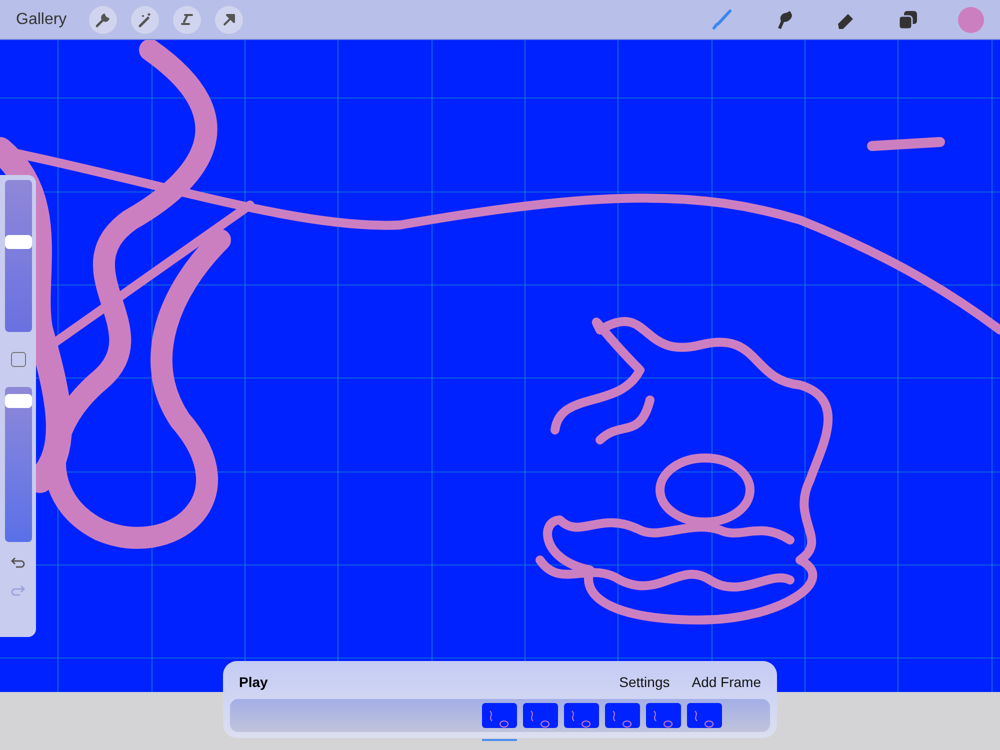 This screenshot has width=1000, height=750. I want to click on undo-icon, so click(18, 563).